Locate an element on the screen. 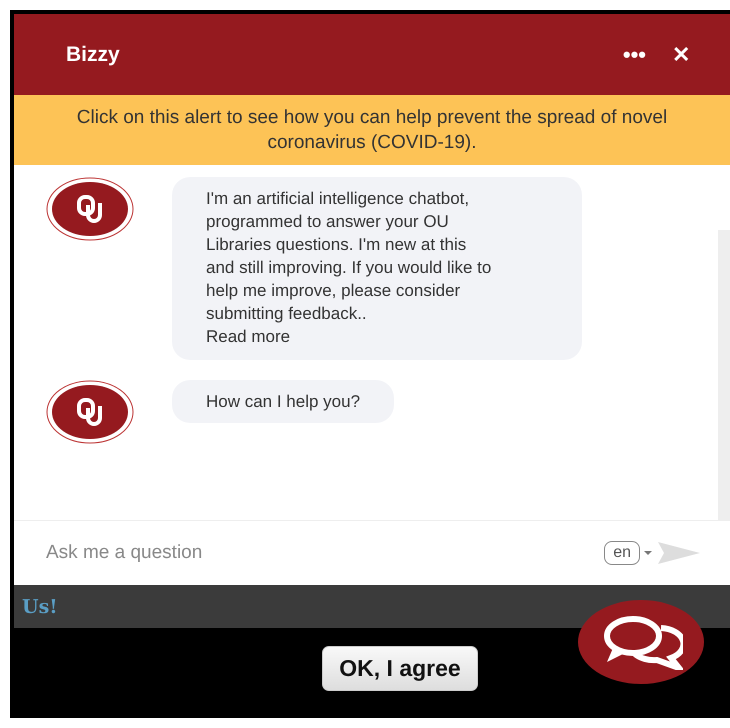 This screenshot has width=730, height=728. read-more-link: Read more is located at coordinates (352, 336).